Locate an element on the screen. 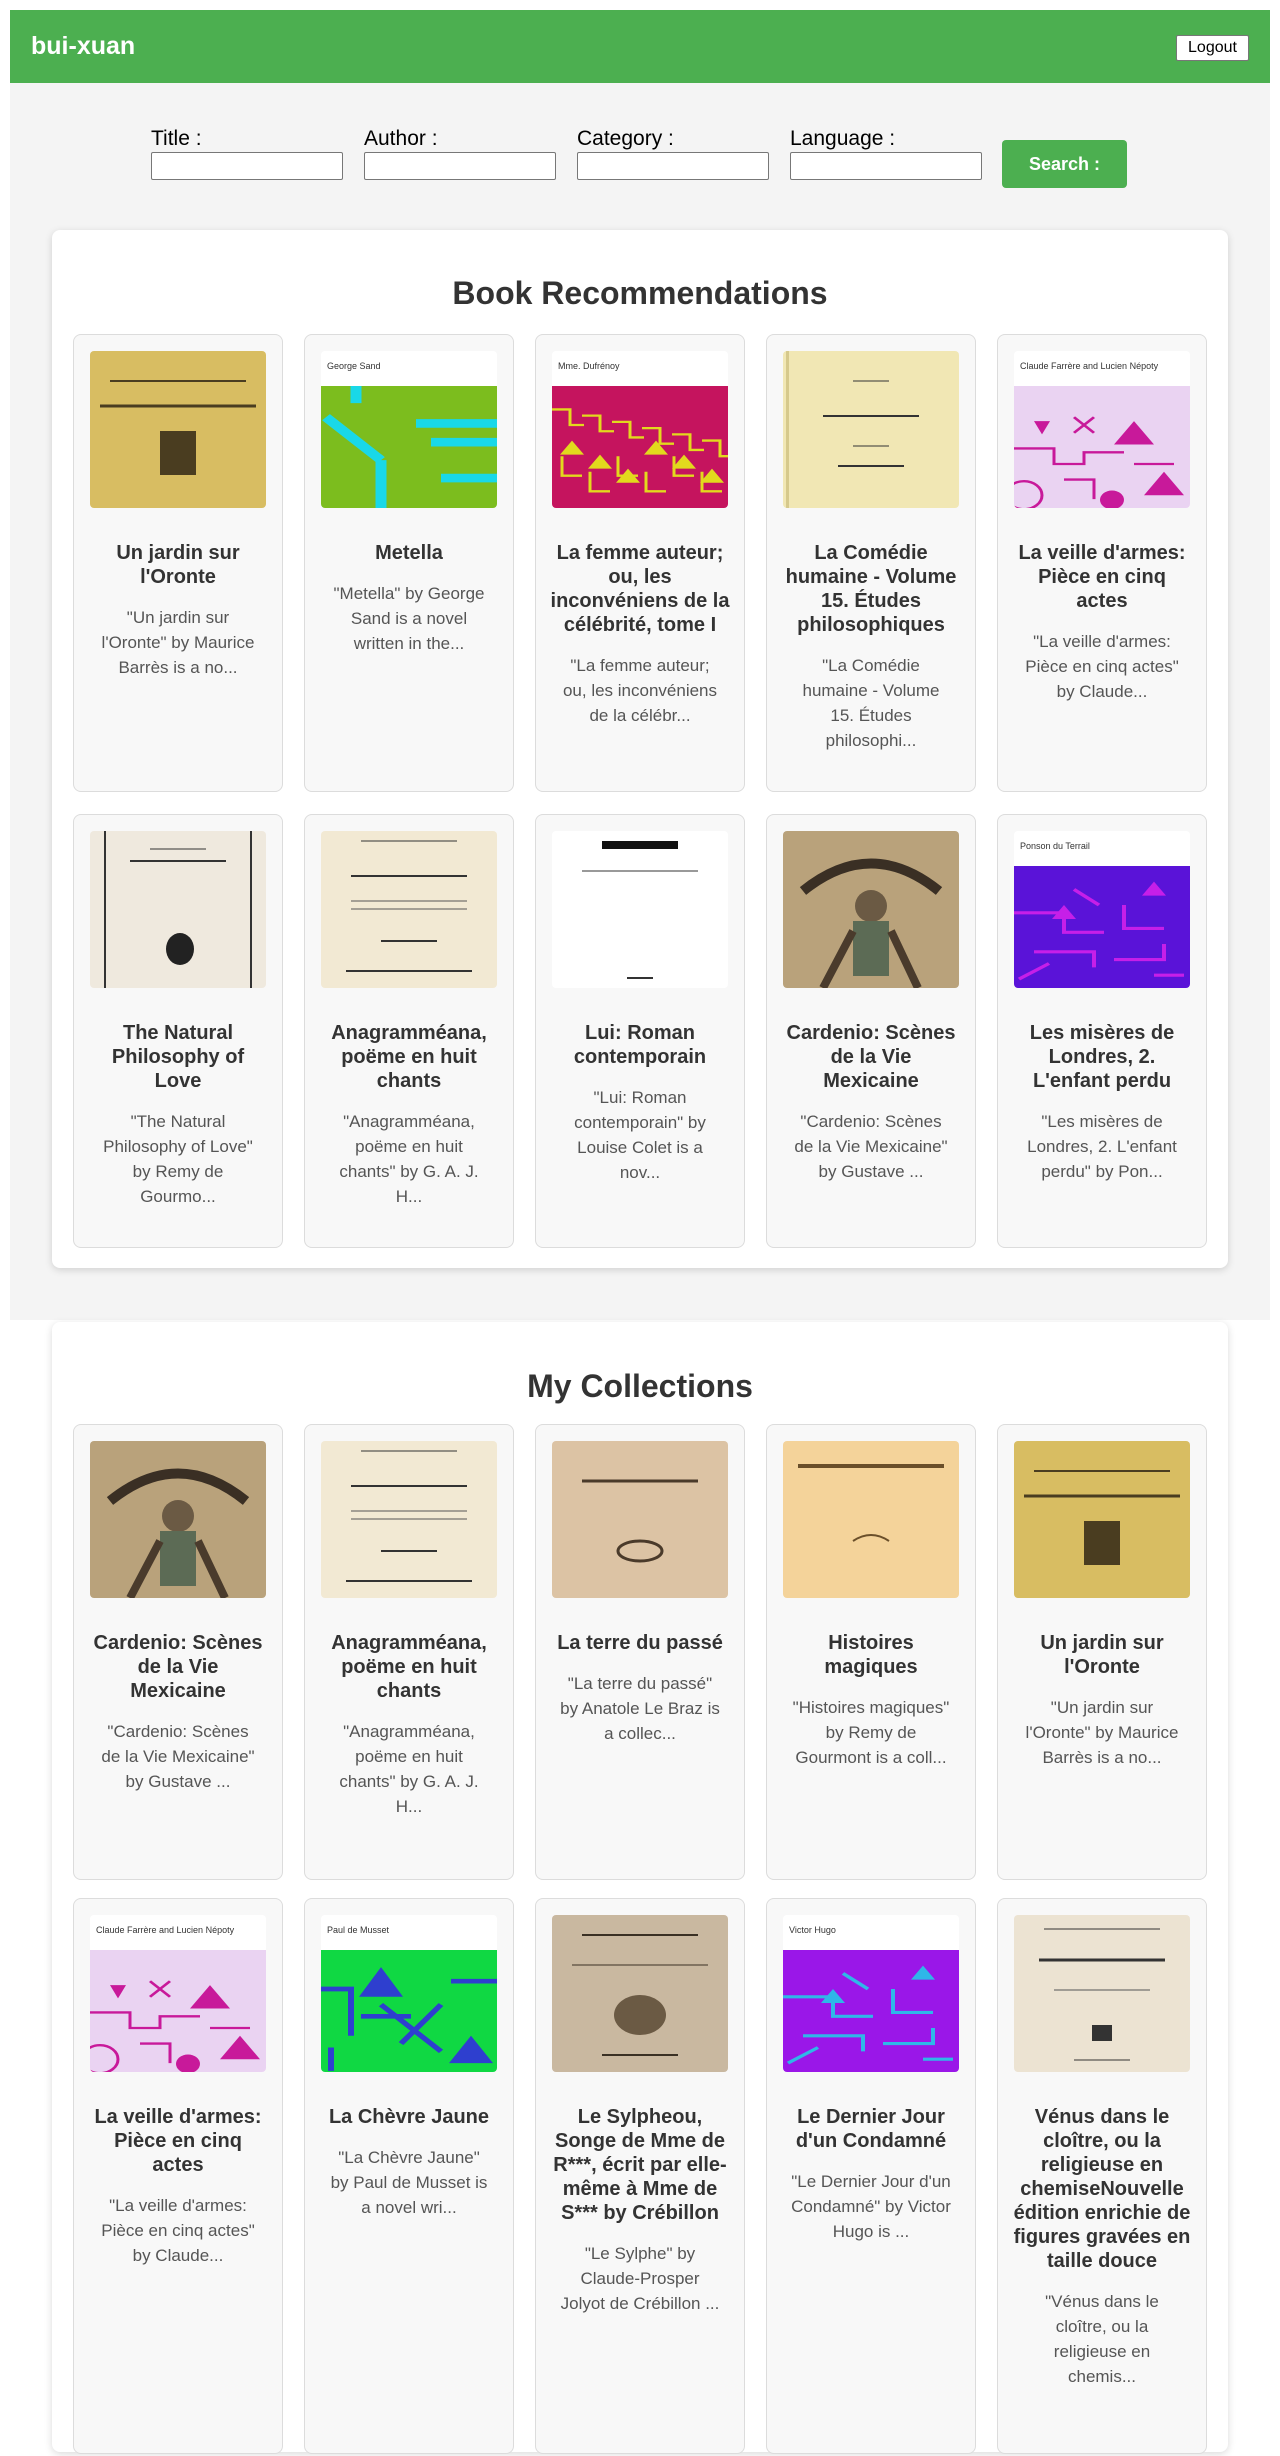 The image size is (1280, 2456). book-cover-image: Mme. Dufrénoy is located at coordinates (640, 429).